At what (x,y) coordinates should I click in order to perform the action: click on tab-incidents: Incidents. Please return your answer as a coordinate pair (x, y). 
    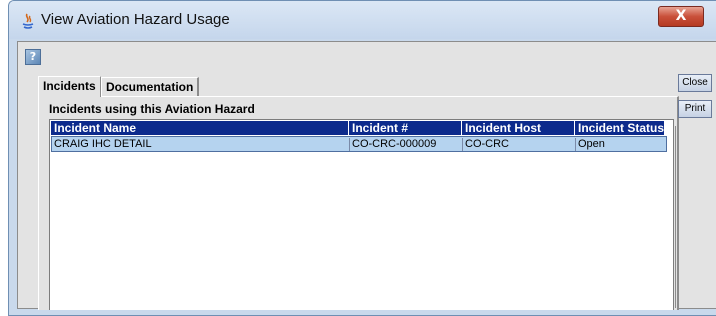
    Looking at the image, I should click on (69, 86).